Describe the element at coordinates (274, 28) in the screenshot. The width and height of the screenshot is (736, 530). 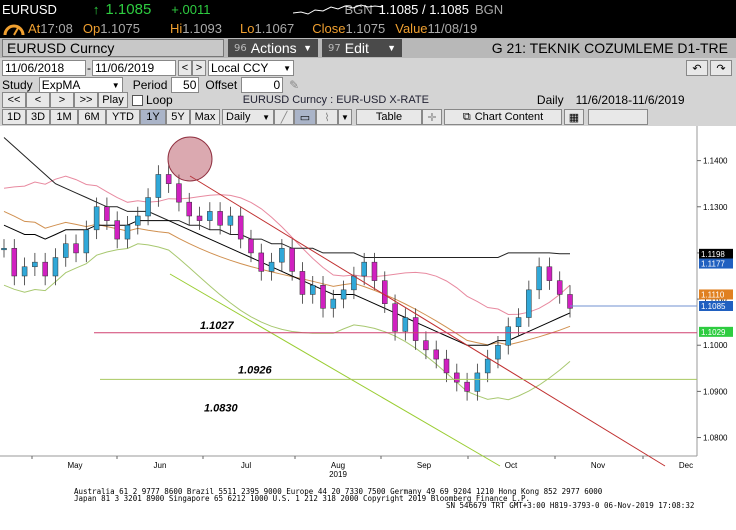
I see `low-value: 1.1067` at that location.